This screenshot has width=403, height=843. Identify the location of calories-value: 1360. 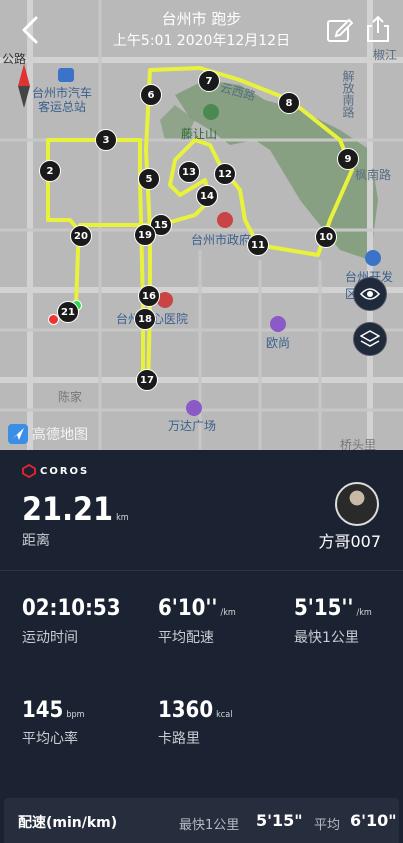
(186, 710).